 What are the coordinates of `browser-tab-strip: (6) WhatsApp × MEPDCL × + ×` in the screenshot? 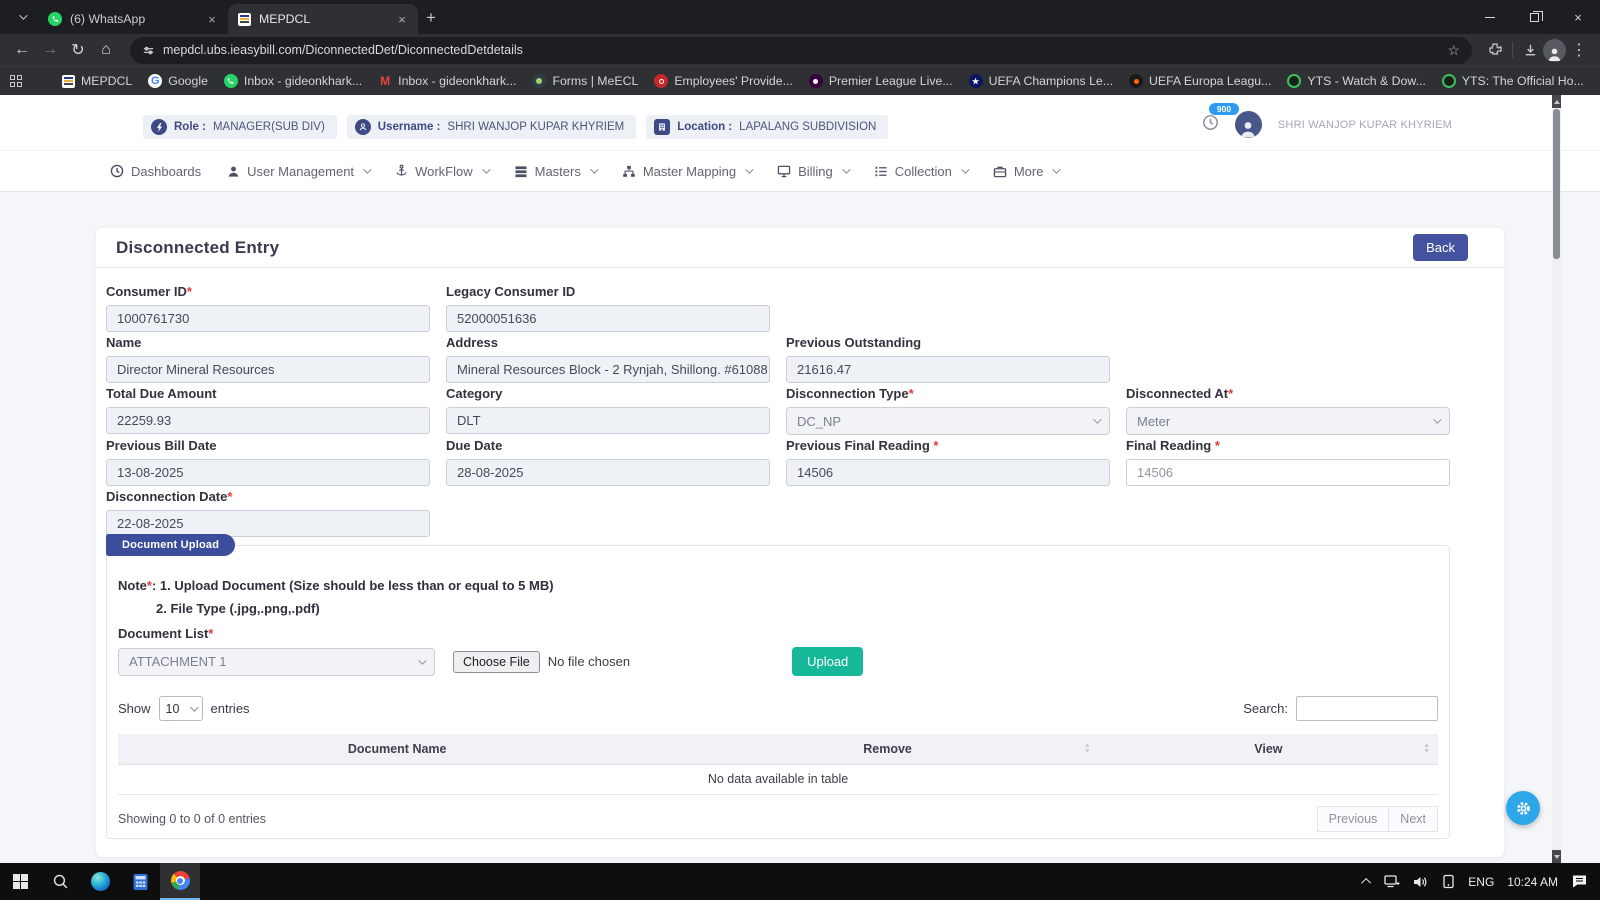 It's located at (800, 17).